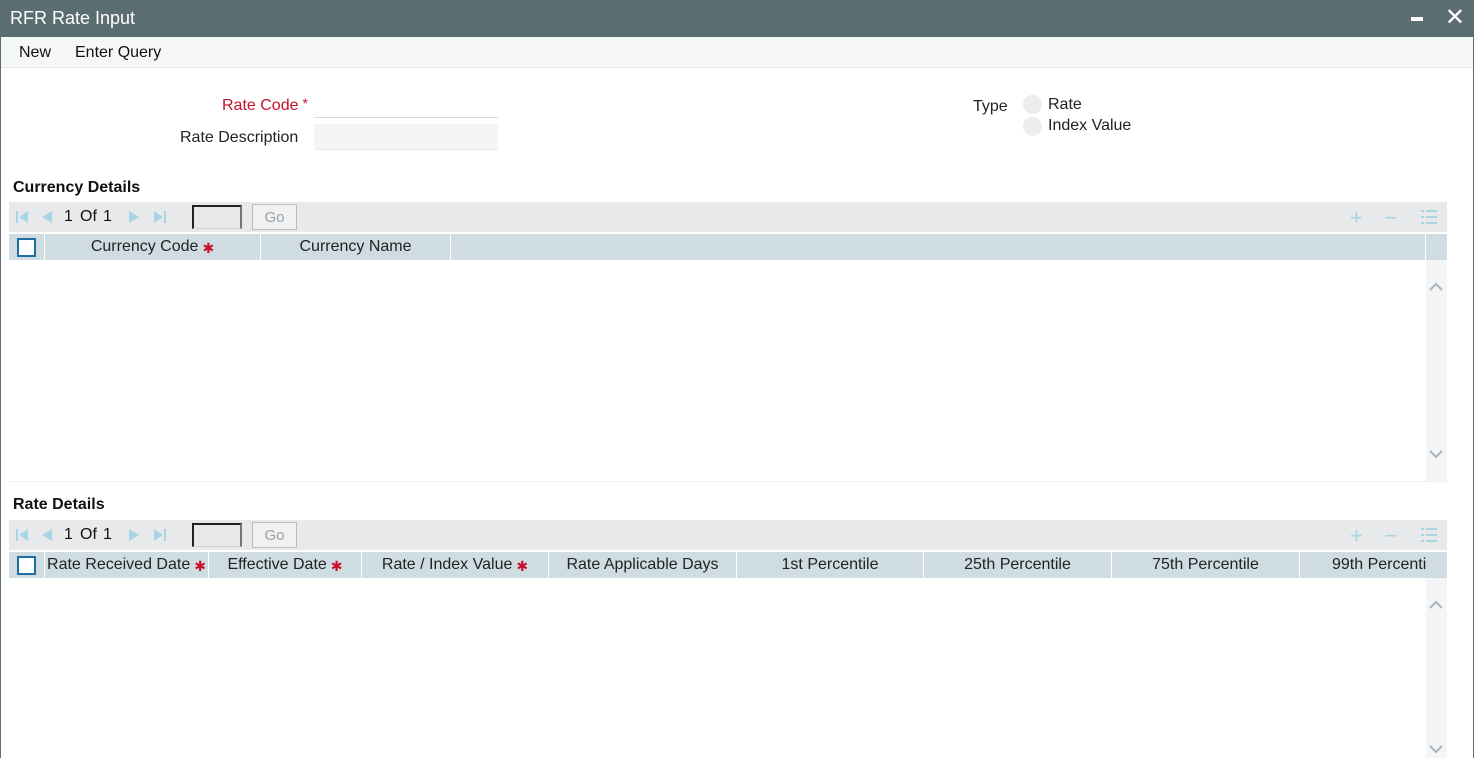 The image size is (1474, 758). Describe the element at coordinates (1065, 104) in the screenshot. I see `type-rate-label: Rate` at that location.